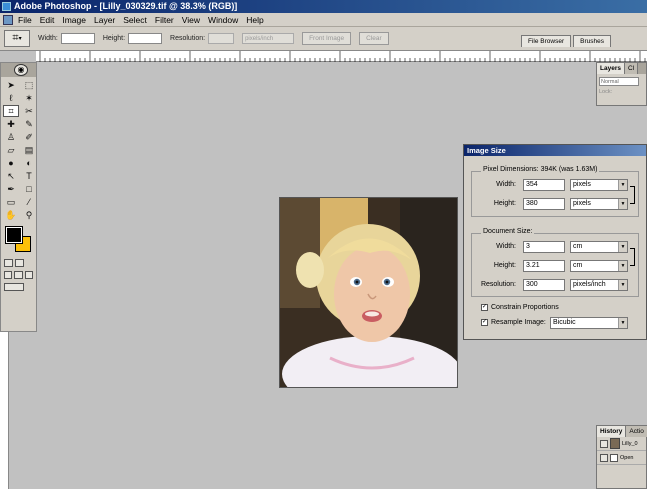 The width and height of the screenshot is (647, 489). I want to click on menu-layer: Layer, so click(104, 20).